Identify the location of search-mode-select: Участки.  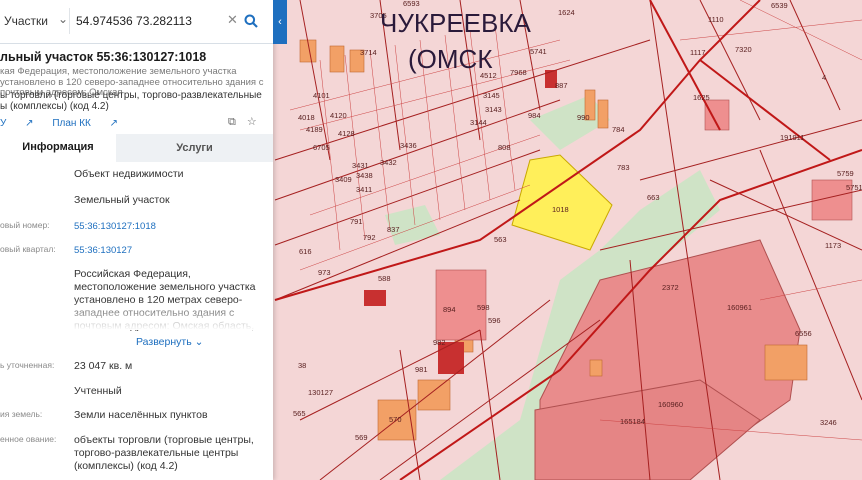
(26, 21).